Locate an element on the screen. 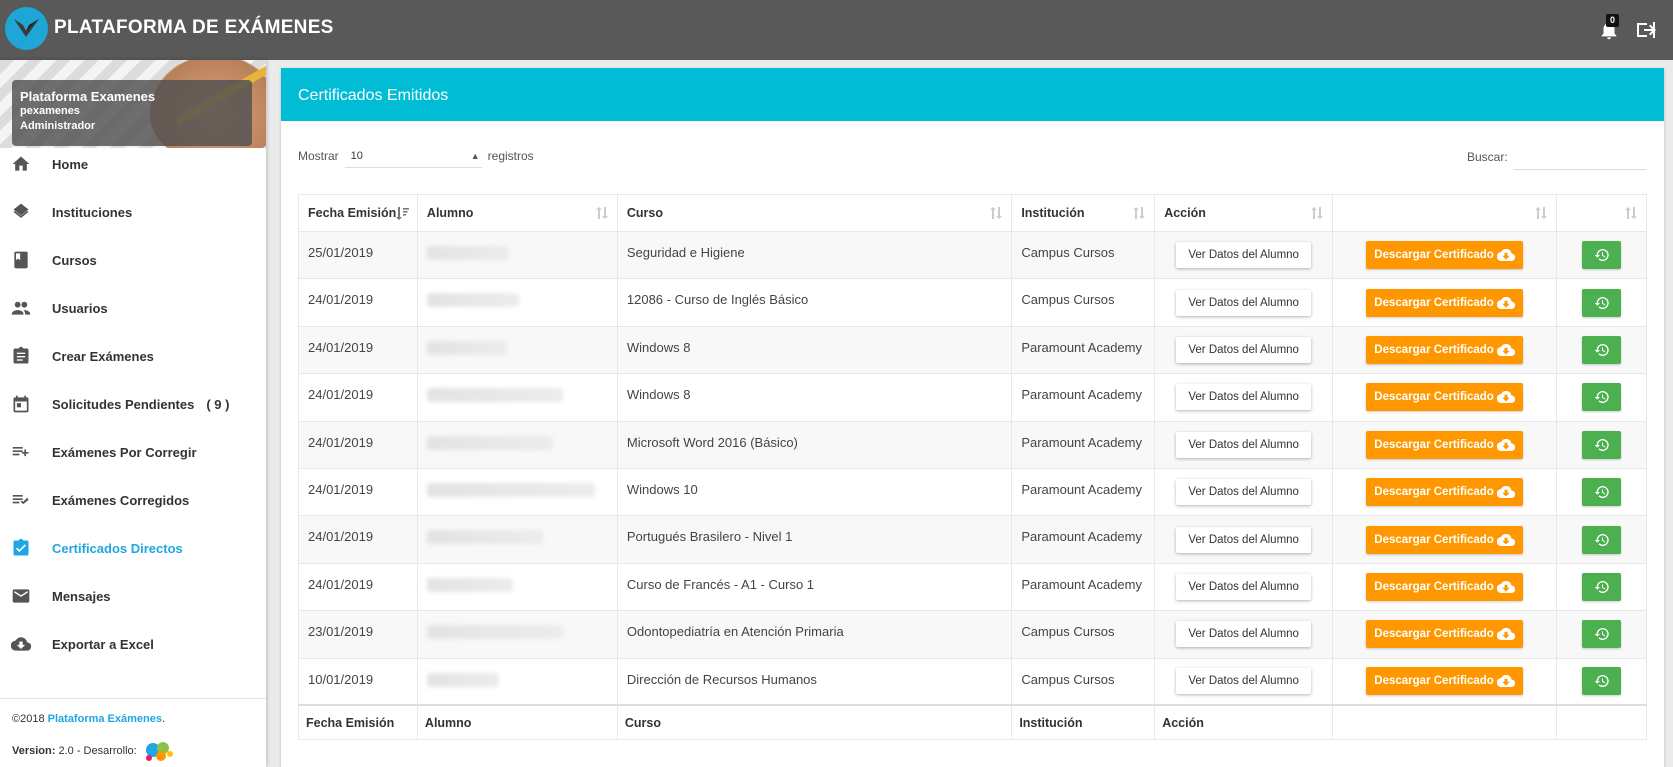 This screenshot has width=1673, height=767. footer-brand-link: Plataforma Exámenes is located at coordinates (105, 719).